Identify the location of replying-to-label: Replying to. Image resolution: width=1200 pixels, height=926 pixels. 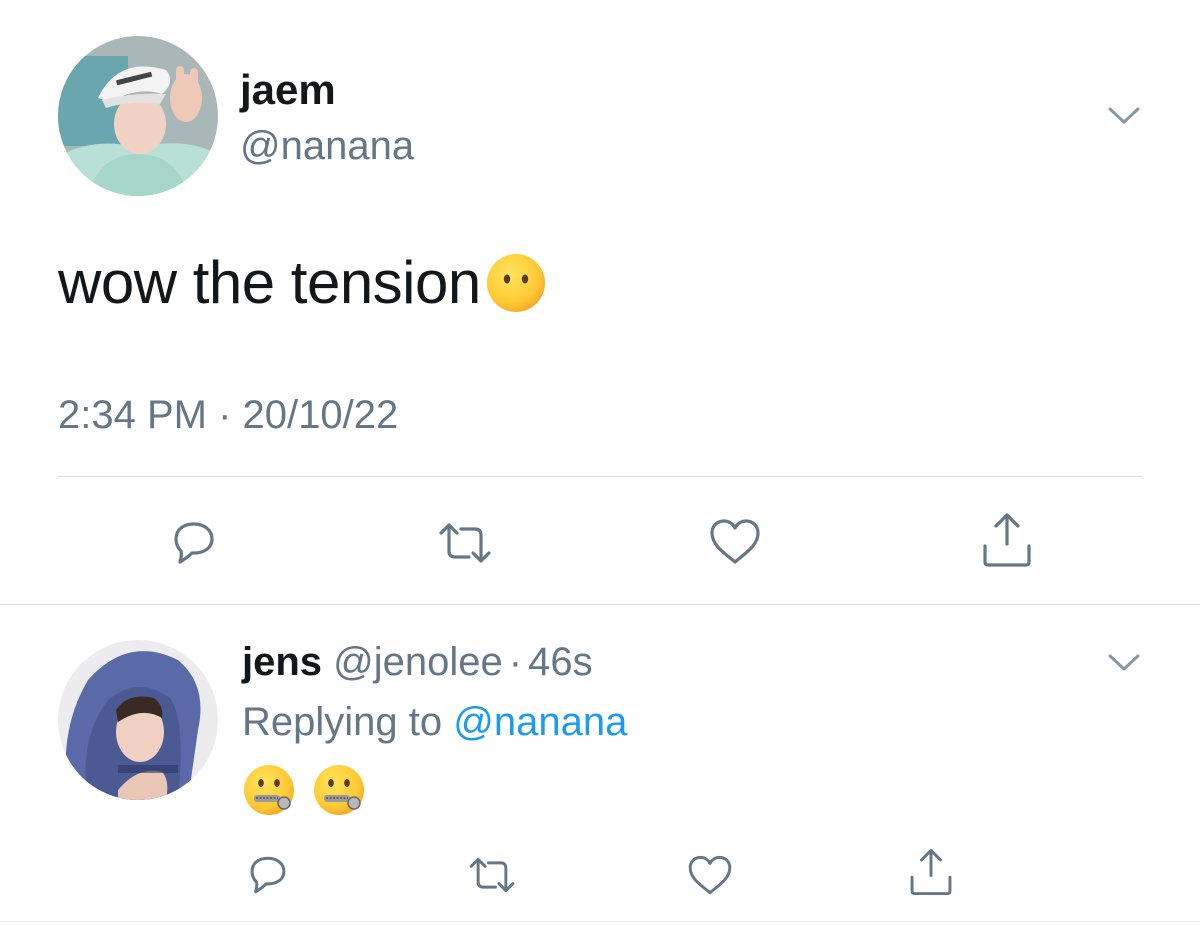
(348, 722).